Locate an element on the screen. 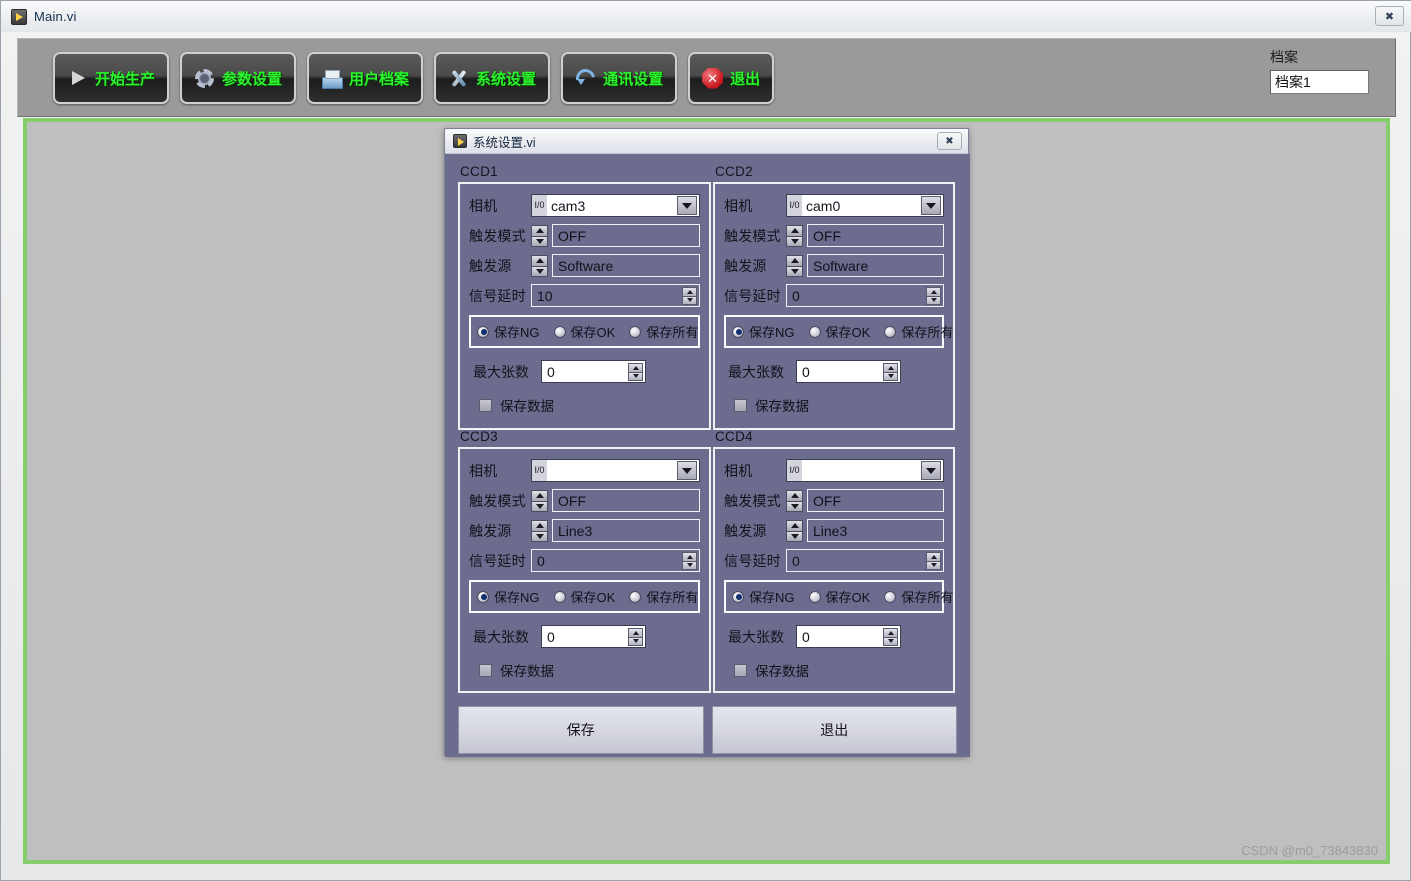 Image resolution: width=1411 pixels, height=881 pixels. user-archive-button: 用户档案 is located at coordinates (365, 78).